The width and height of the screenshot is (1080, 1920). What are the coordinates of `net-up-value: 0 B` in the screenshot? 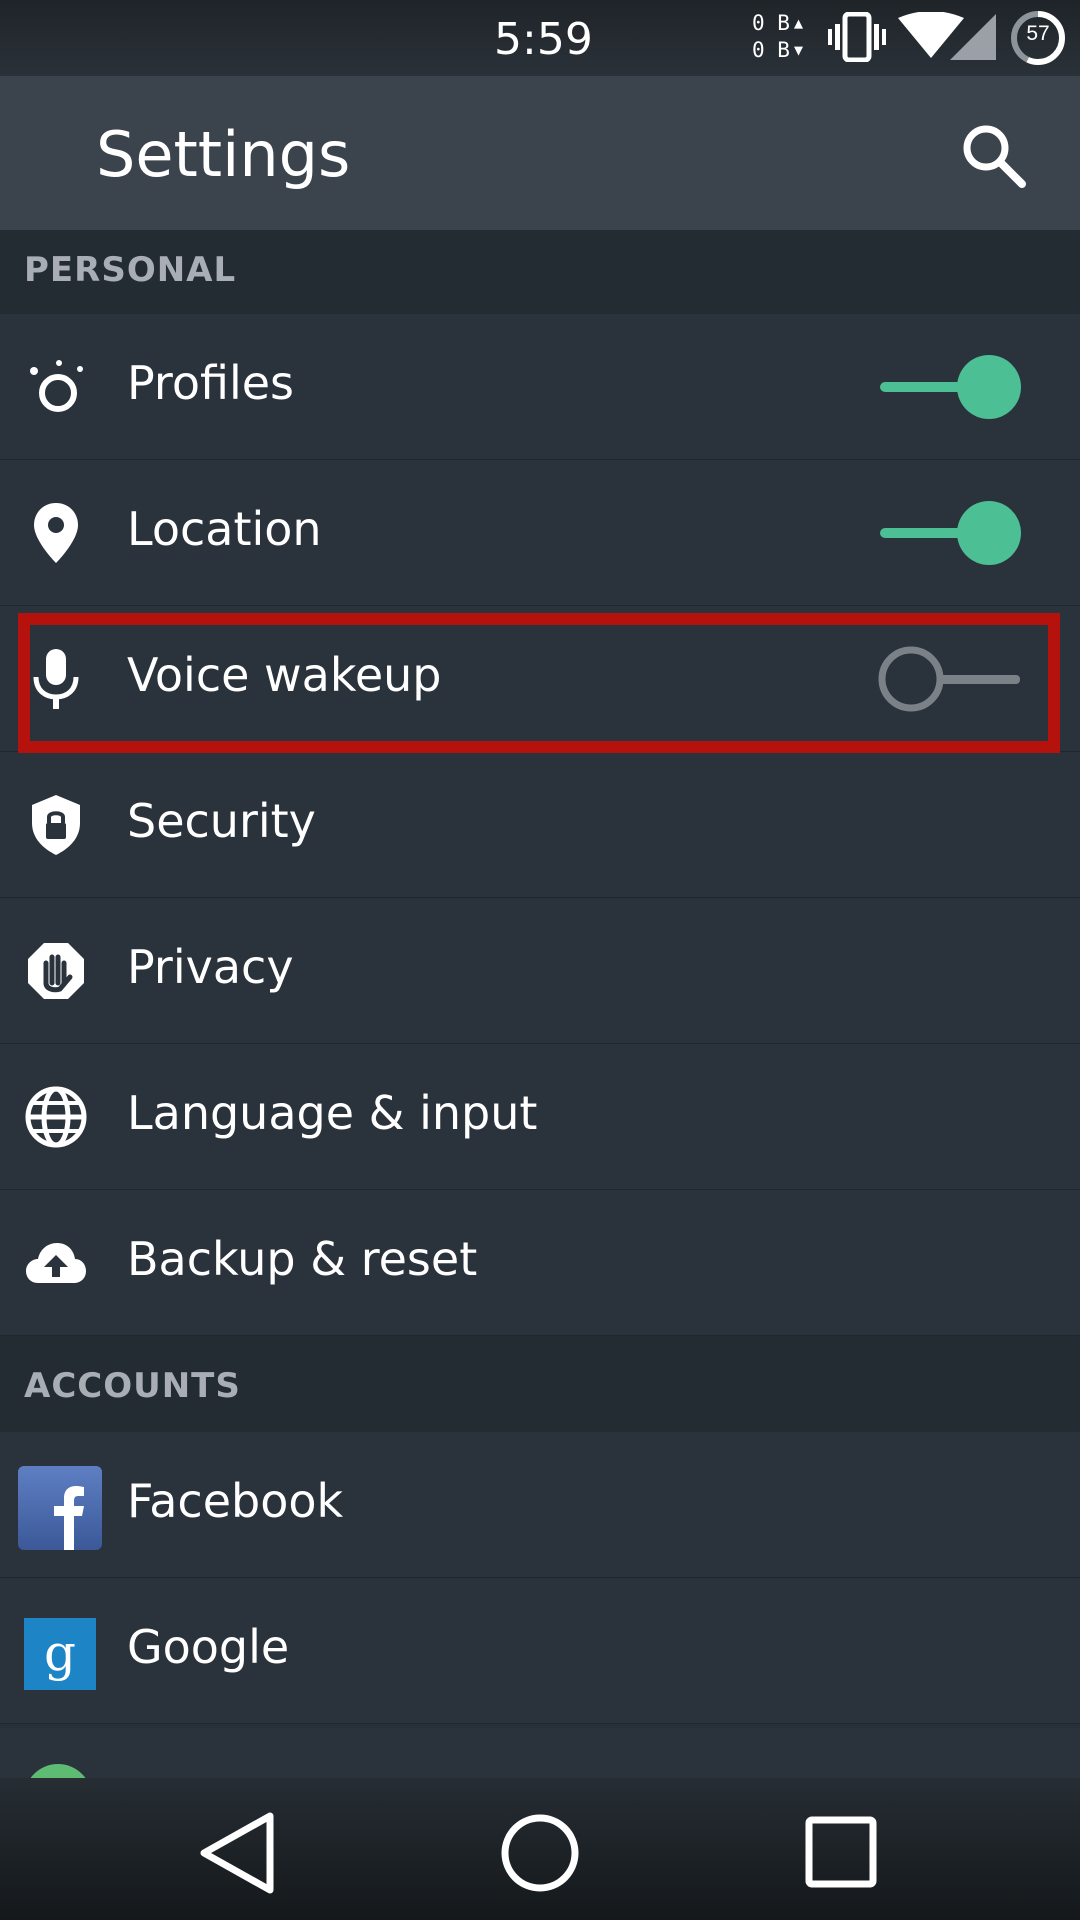 It's located at (771, 23).